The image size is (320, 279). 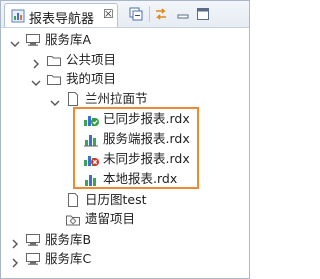 What do you see at coordinates (124, 60) in the screenshot?
I see `tree-node-public-projects: 公共项目` at bounding box center [124, 60].